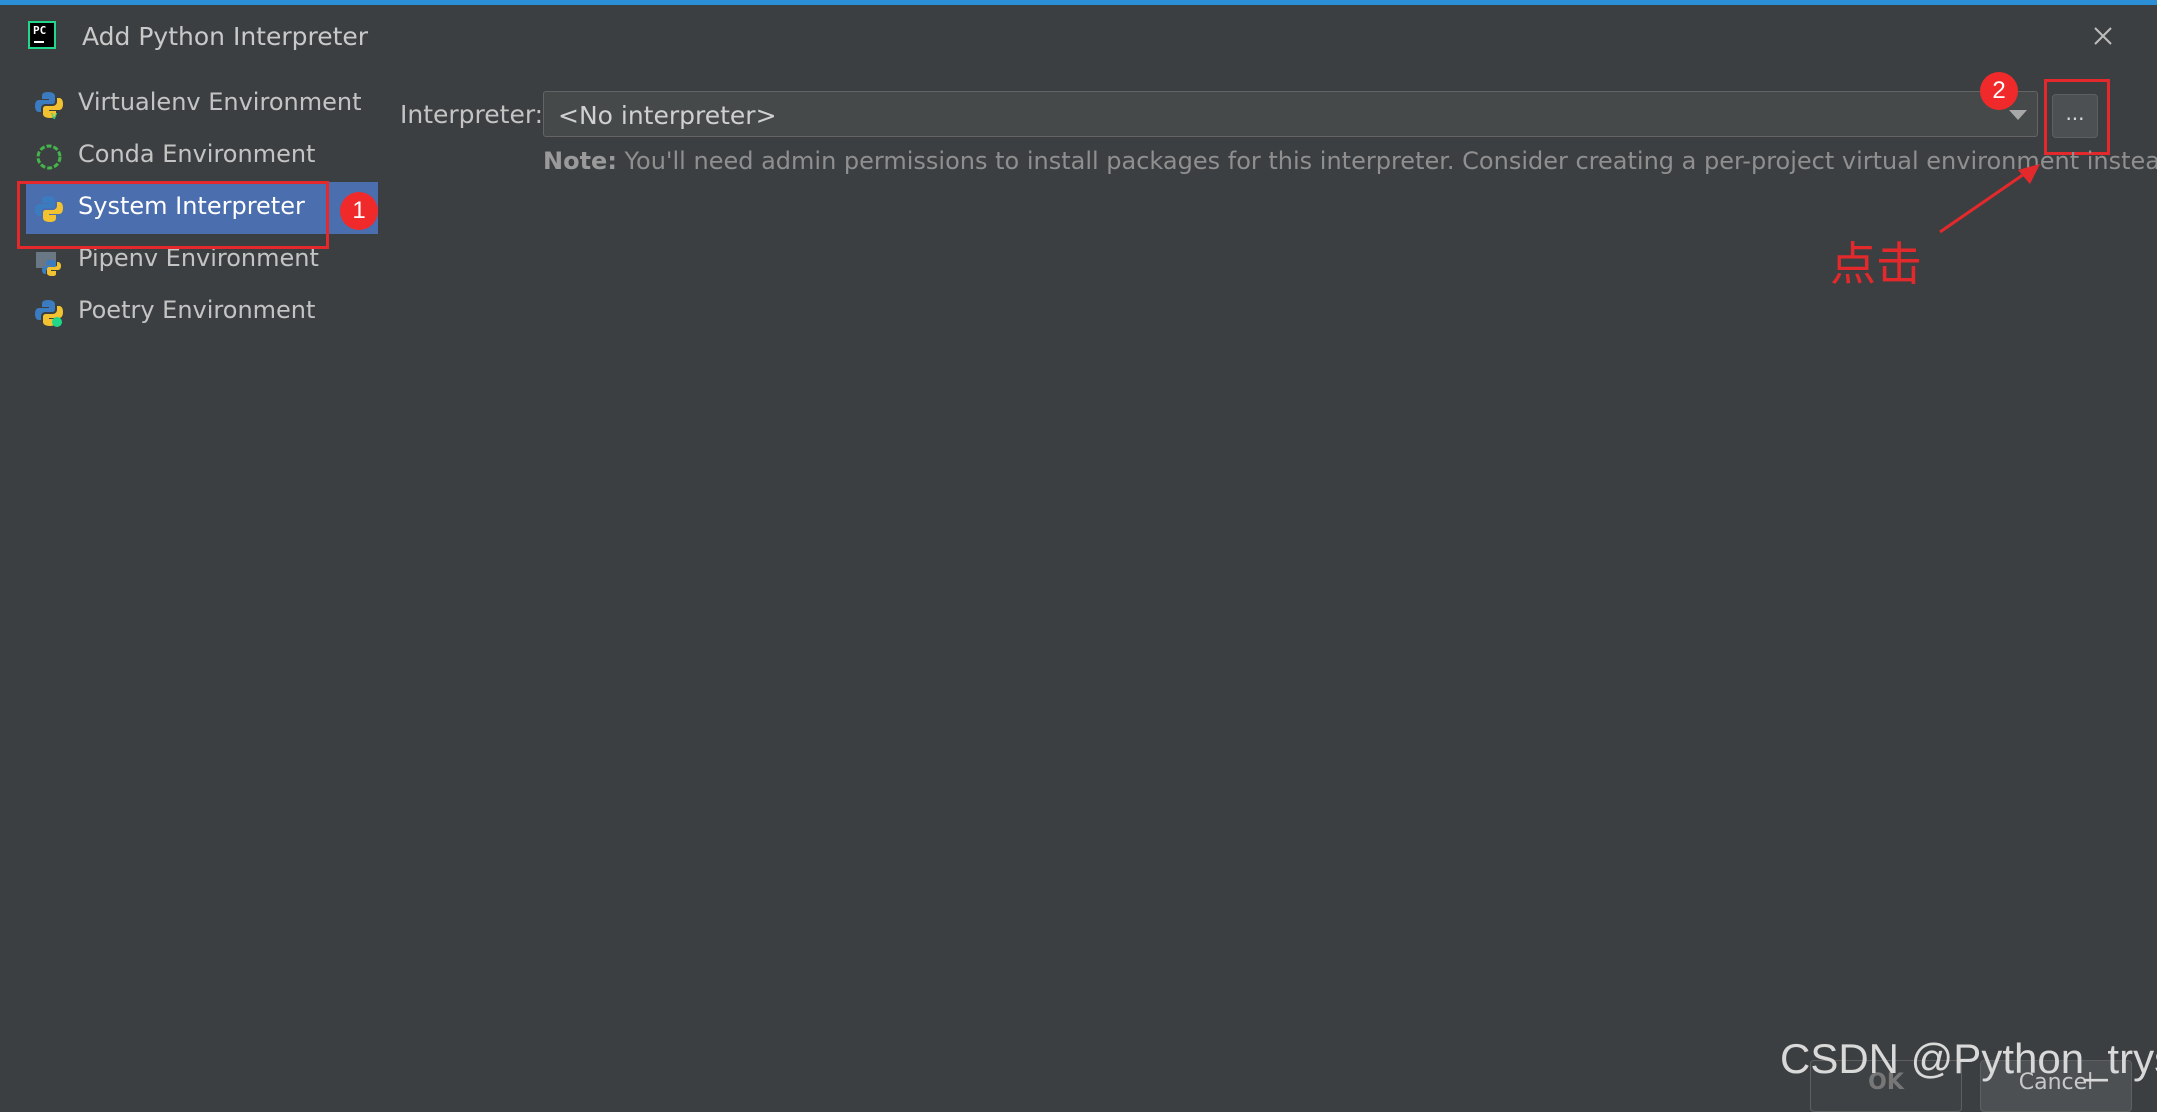 The image size is (2157, 1112). Describe the element at coordinates (225, 36) in the screenshot. I see `window-title: Add Python Interpreter` at that location.